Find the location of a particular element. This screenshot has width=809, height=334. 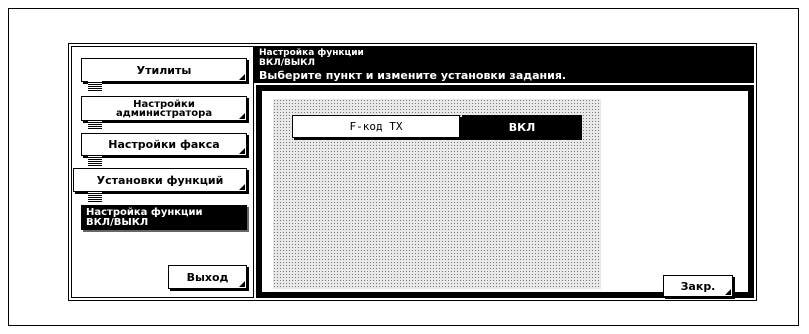

sidebar-item-label: Настройка функции ВКЛ/ВЫКЛ is located at coordinates (144, 217).